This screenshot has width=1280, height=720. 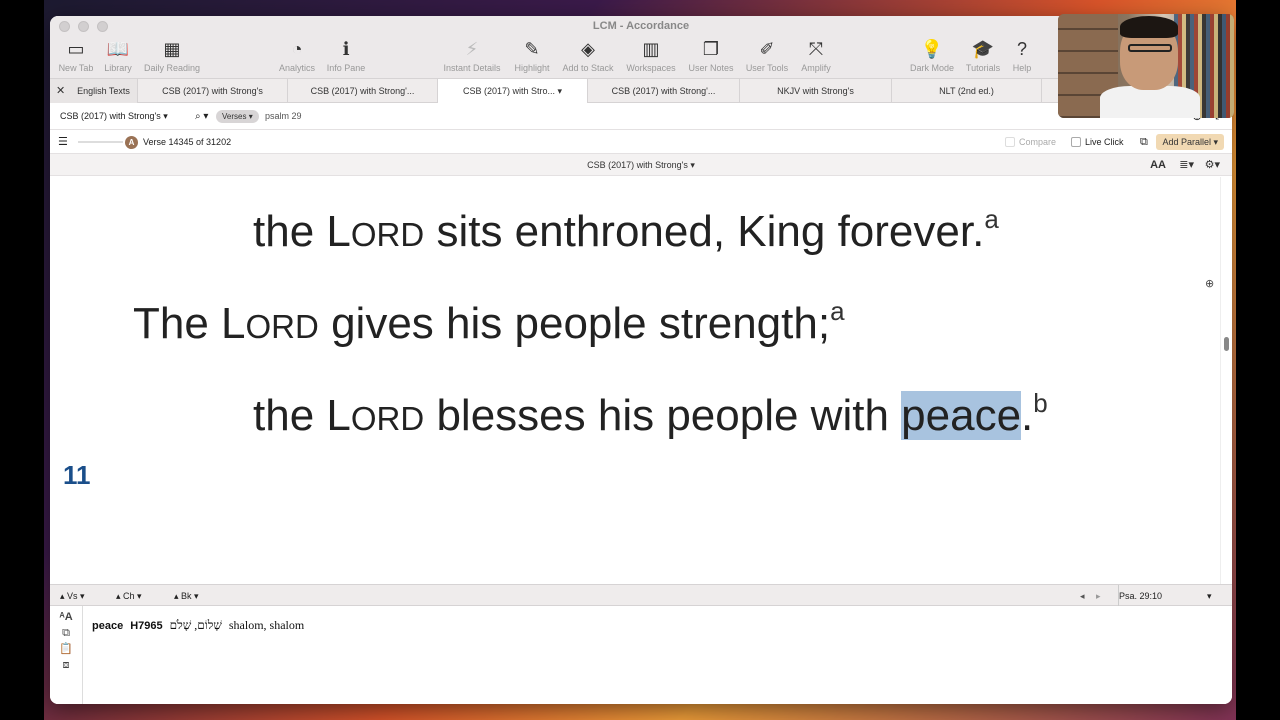 I want to click on verse-nav-label: Vs, so click(x=72, y=596).